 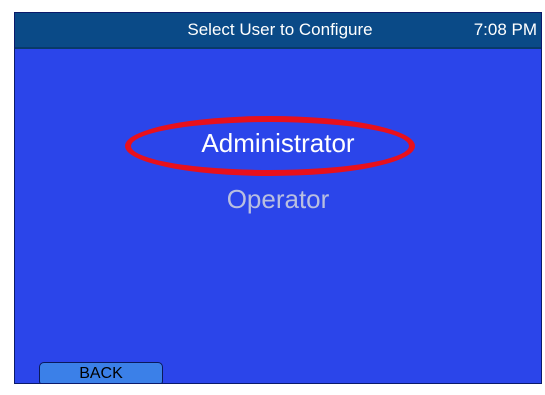 I want to click on clock: 7:08 PM, so click(x=505, y=29).